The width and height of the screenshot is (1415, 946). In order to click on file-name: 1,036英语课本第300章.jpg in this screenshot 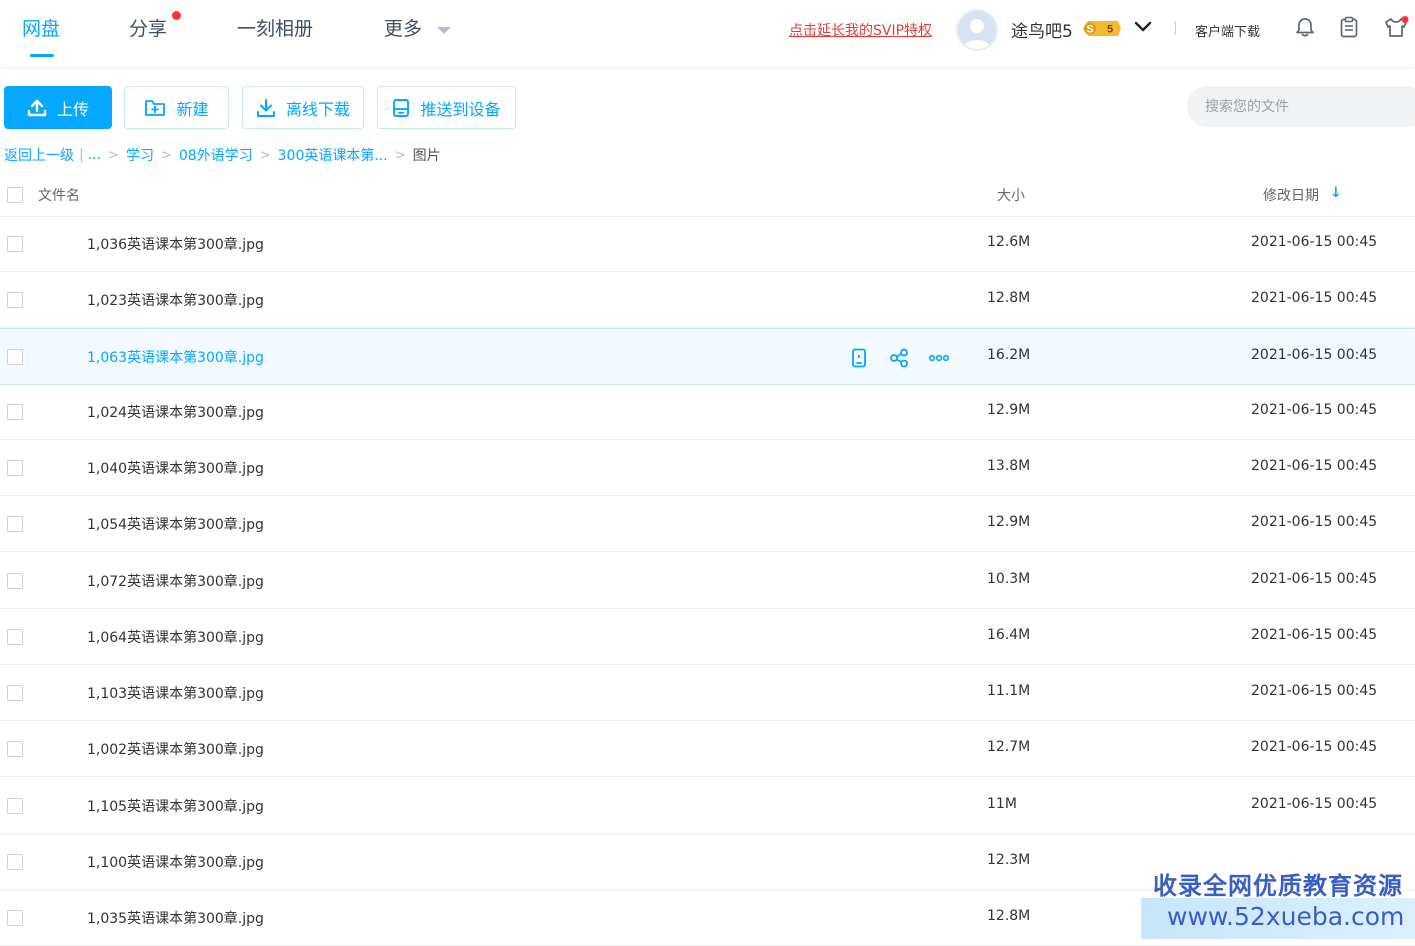, I will do `click(175, 244)`.